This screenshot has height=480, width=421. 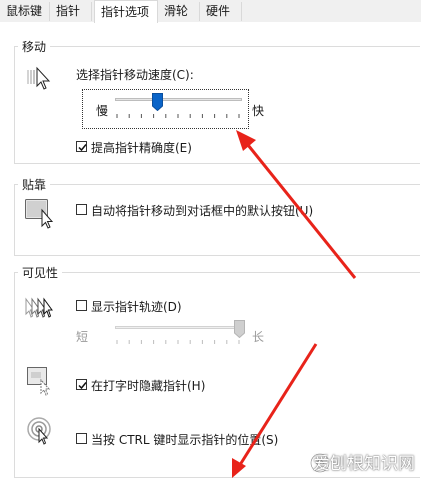 I want to click on annotation-arrow-down, so click(x=275, y=410).